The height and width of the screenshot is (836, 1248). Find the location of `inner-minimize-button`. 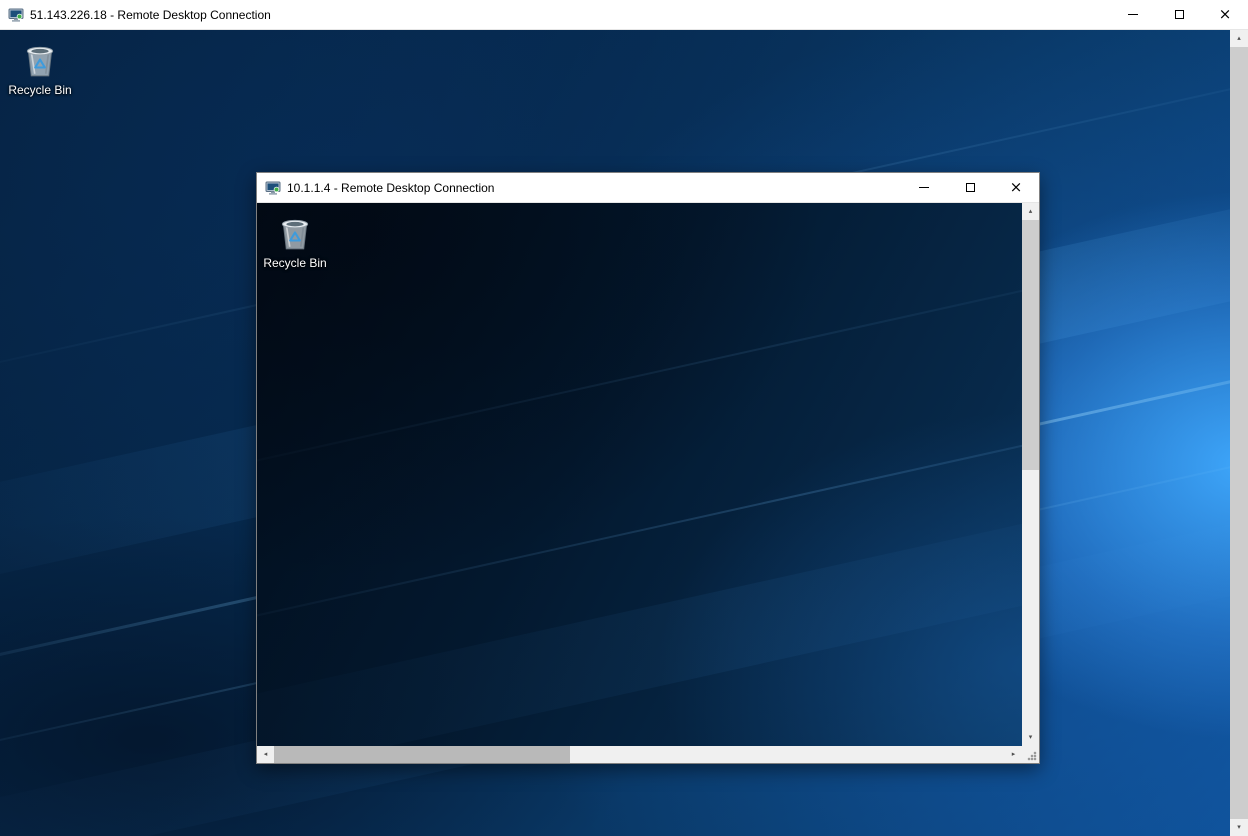

inner-minimize-button is located at coordinates (924, 187).